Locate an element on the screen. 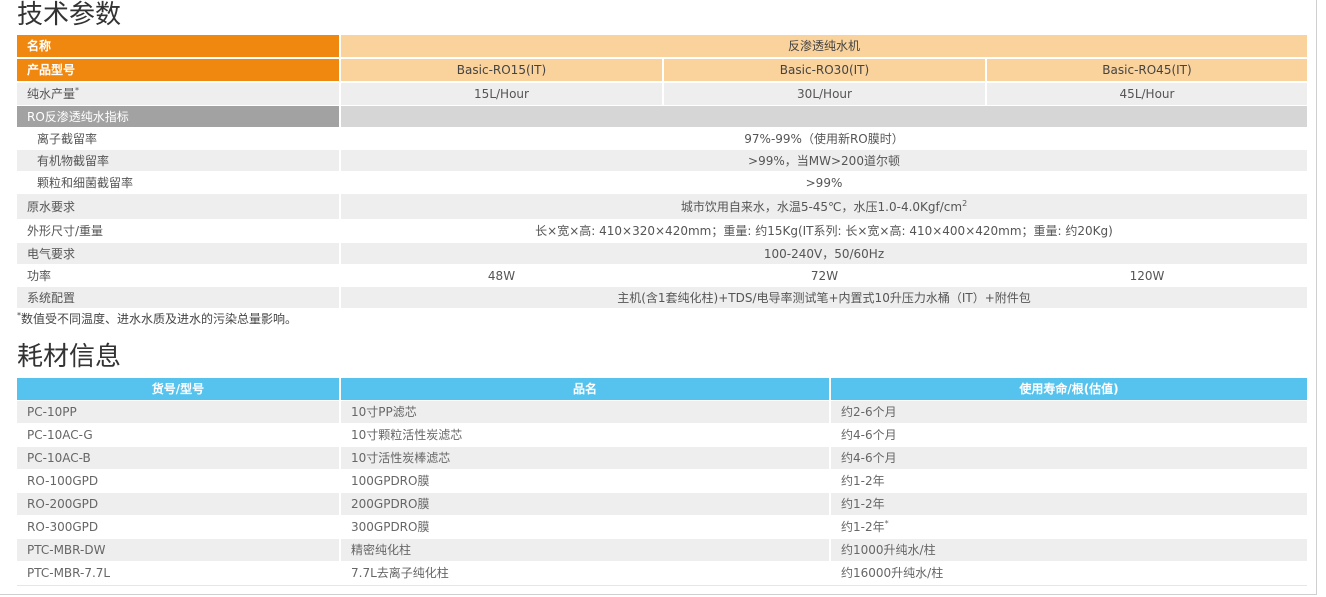  spec-value-cell: >99% is located at coordinates (824, 182).